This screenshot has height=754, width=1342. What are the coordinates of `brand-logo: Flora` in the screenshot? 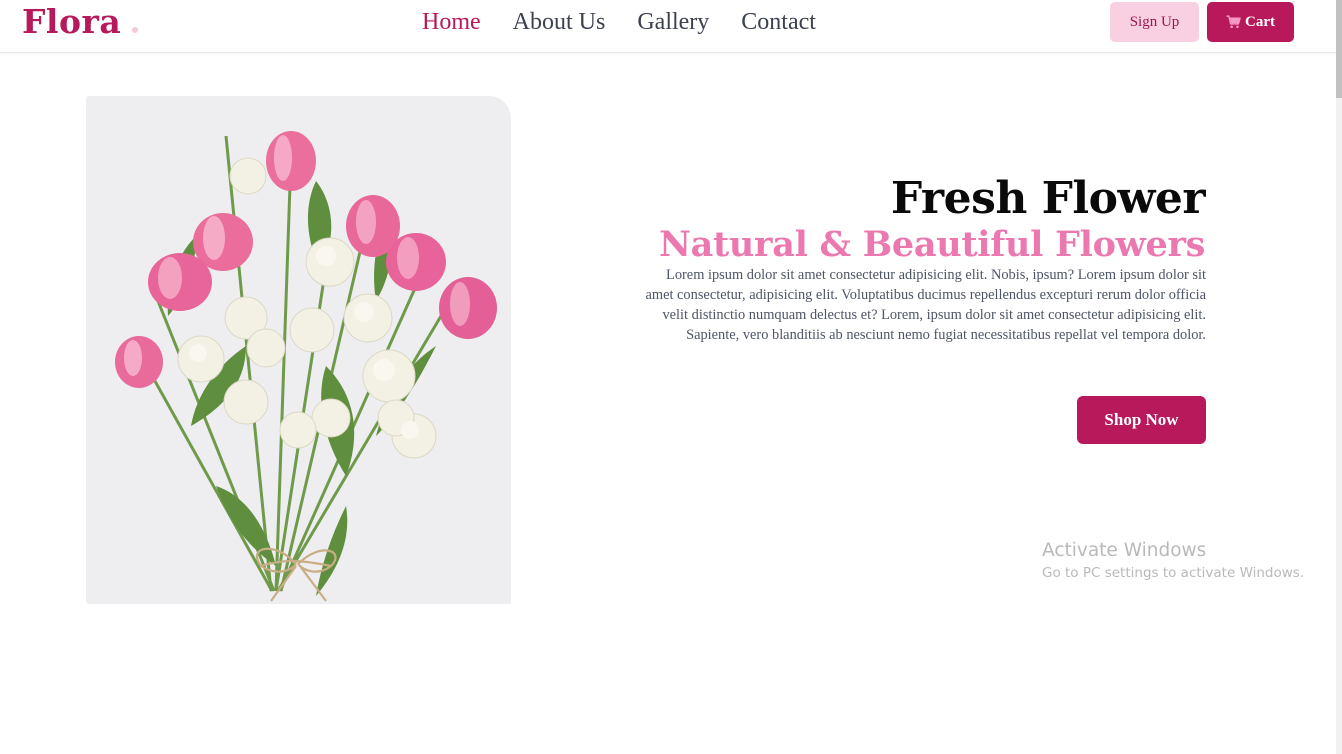 It's located at (71, 22).